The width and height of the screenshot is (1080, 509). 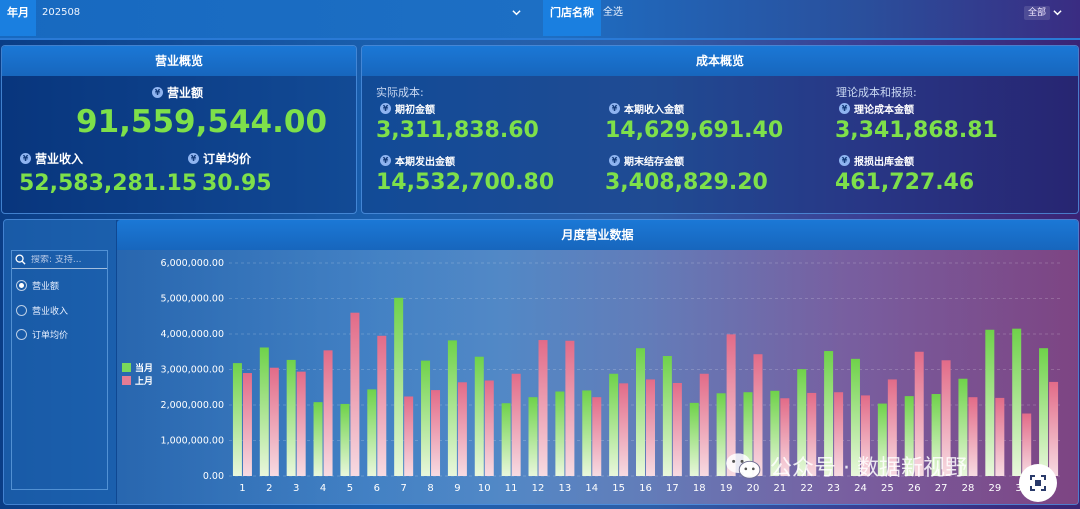 What do you see at coordinates (672, 488) in the screenshot?
I see `x-tick-label: 17` at bounding box center [672, 488].